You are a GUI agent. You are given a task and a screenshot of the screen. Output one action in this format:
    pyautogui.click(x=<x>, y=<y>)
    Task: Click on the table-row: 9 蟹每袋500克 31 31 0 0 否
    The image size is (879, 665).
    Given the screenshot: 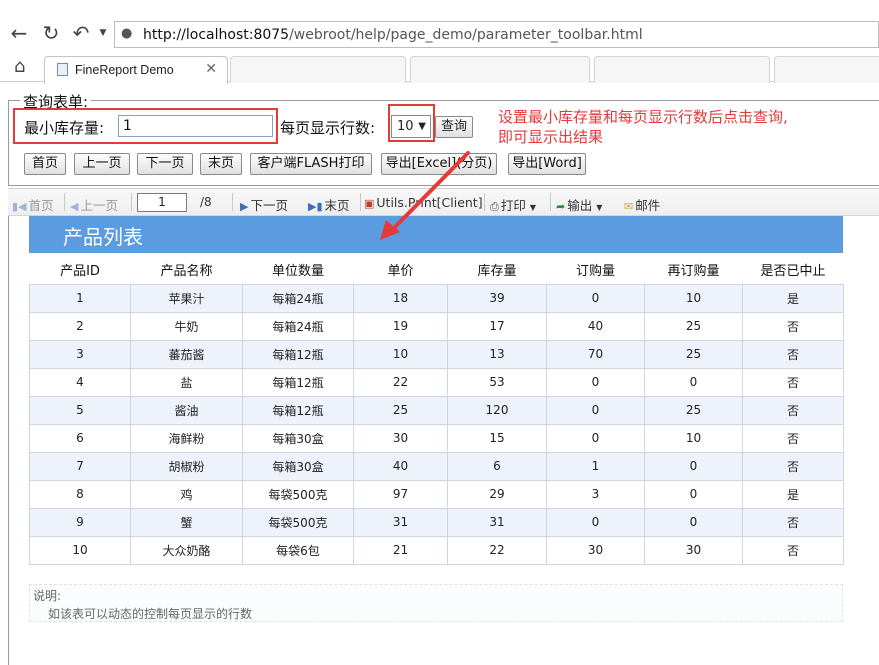 What is the action you would take?
    pyautogui.click(x=436, y=522)
    